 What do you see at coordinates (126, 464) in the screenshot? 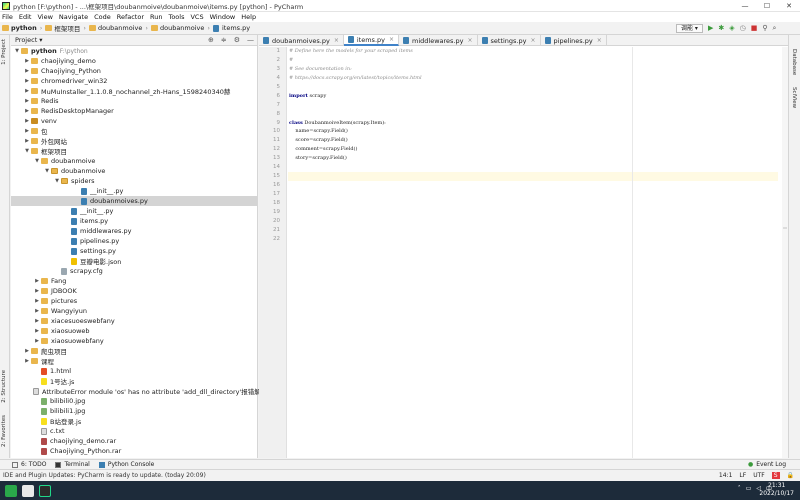
I see `tool-tab-python-console: Python Console` at bounding box center [126, 464].